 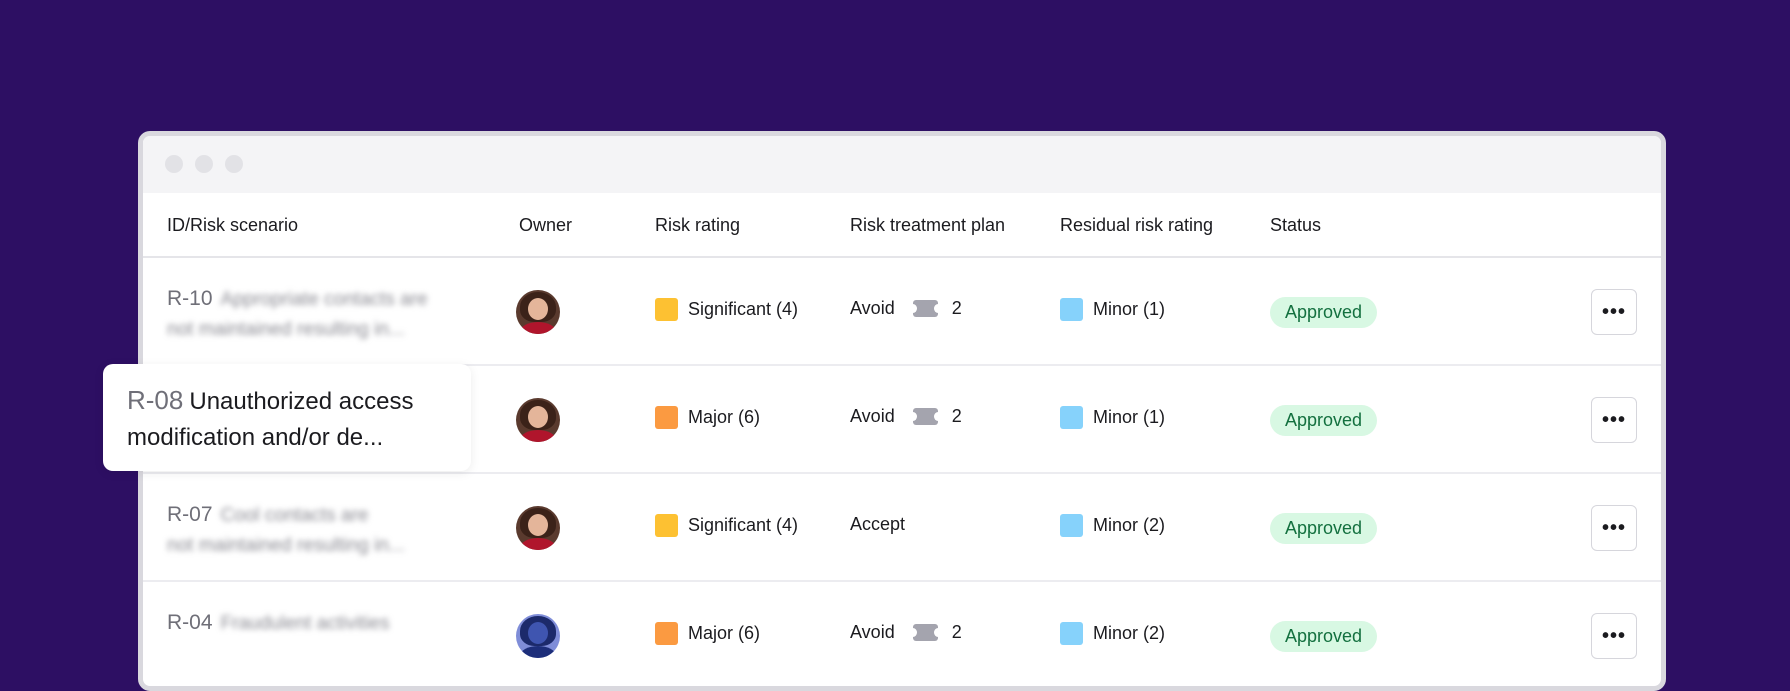 I want to click on window-close-dot, so click(x=174, y=164).